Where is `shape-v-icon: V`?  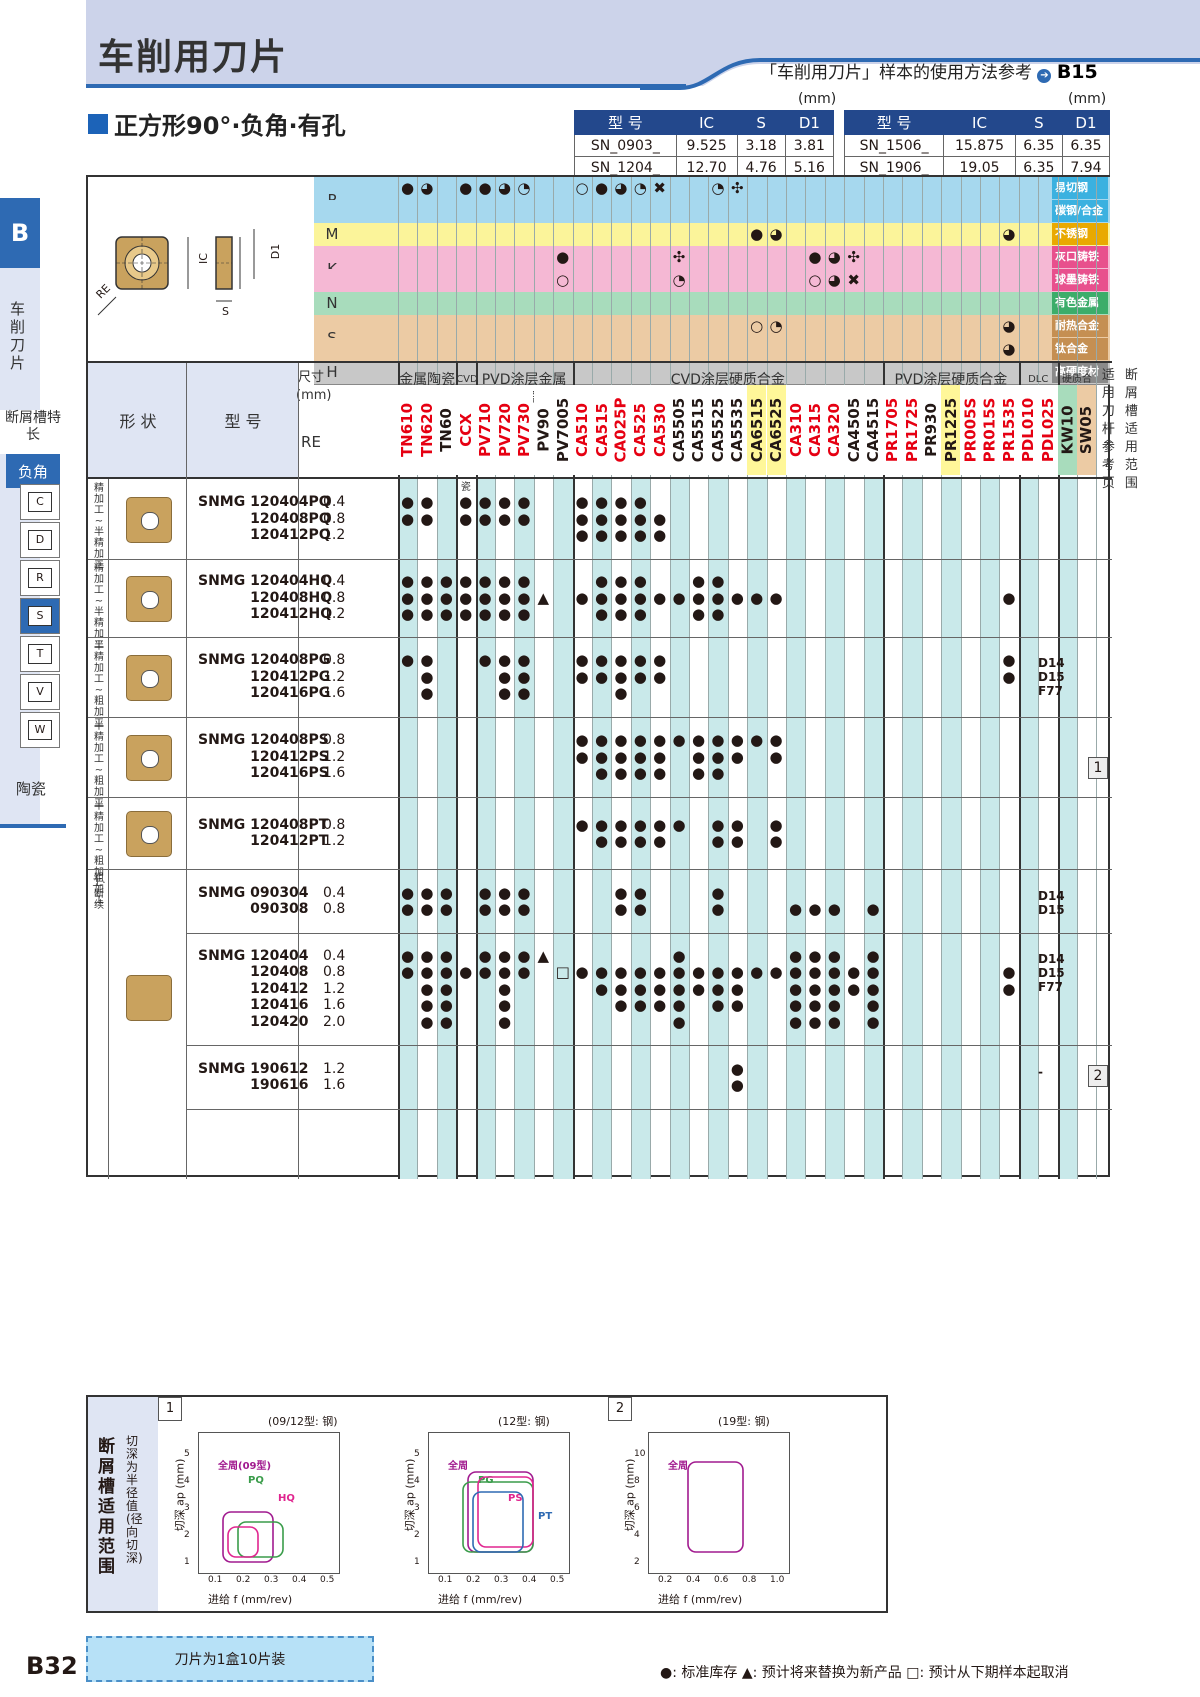
shape-v-icon: V is located at coordinates (40, 692).